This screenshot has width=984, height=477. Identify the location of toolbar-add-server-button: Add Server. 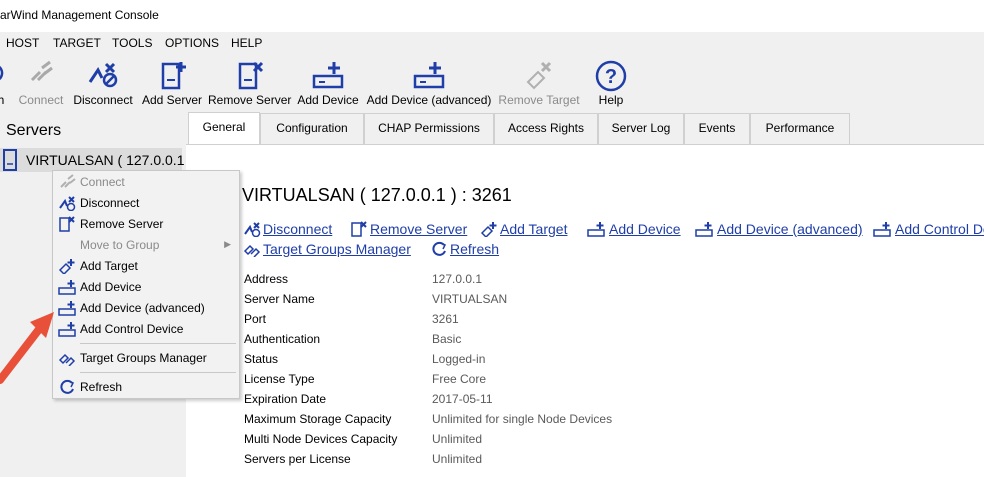
(172, 83).